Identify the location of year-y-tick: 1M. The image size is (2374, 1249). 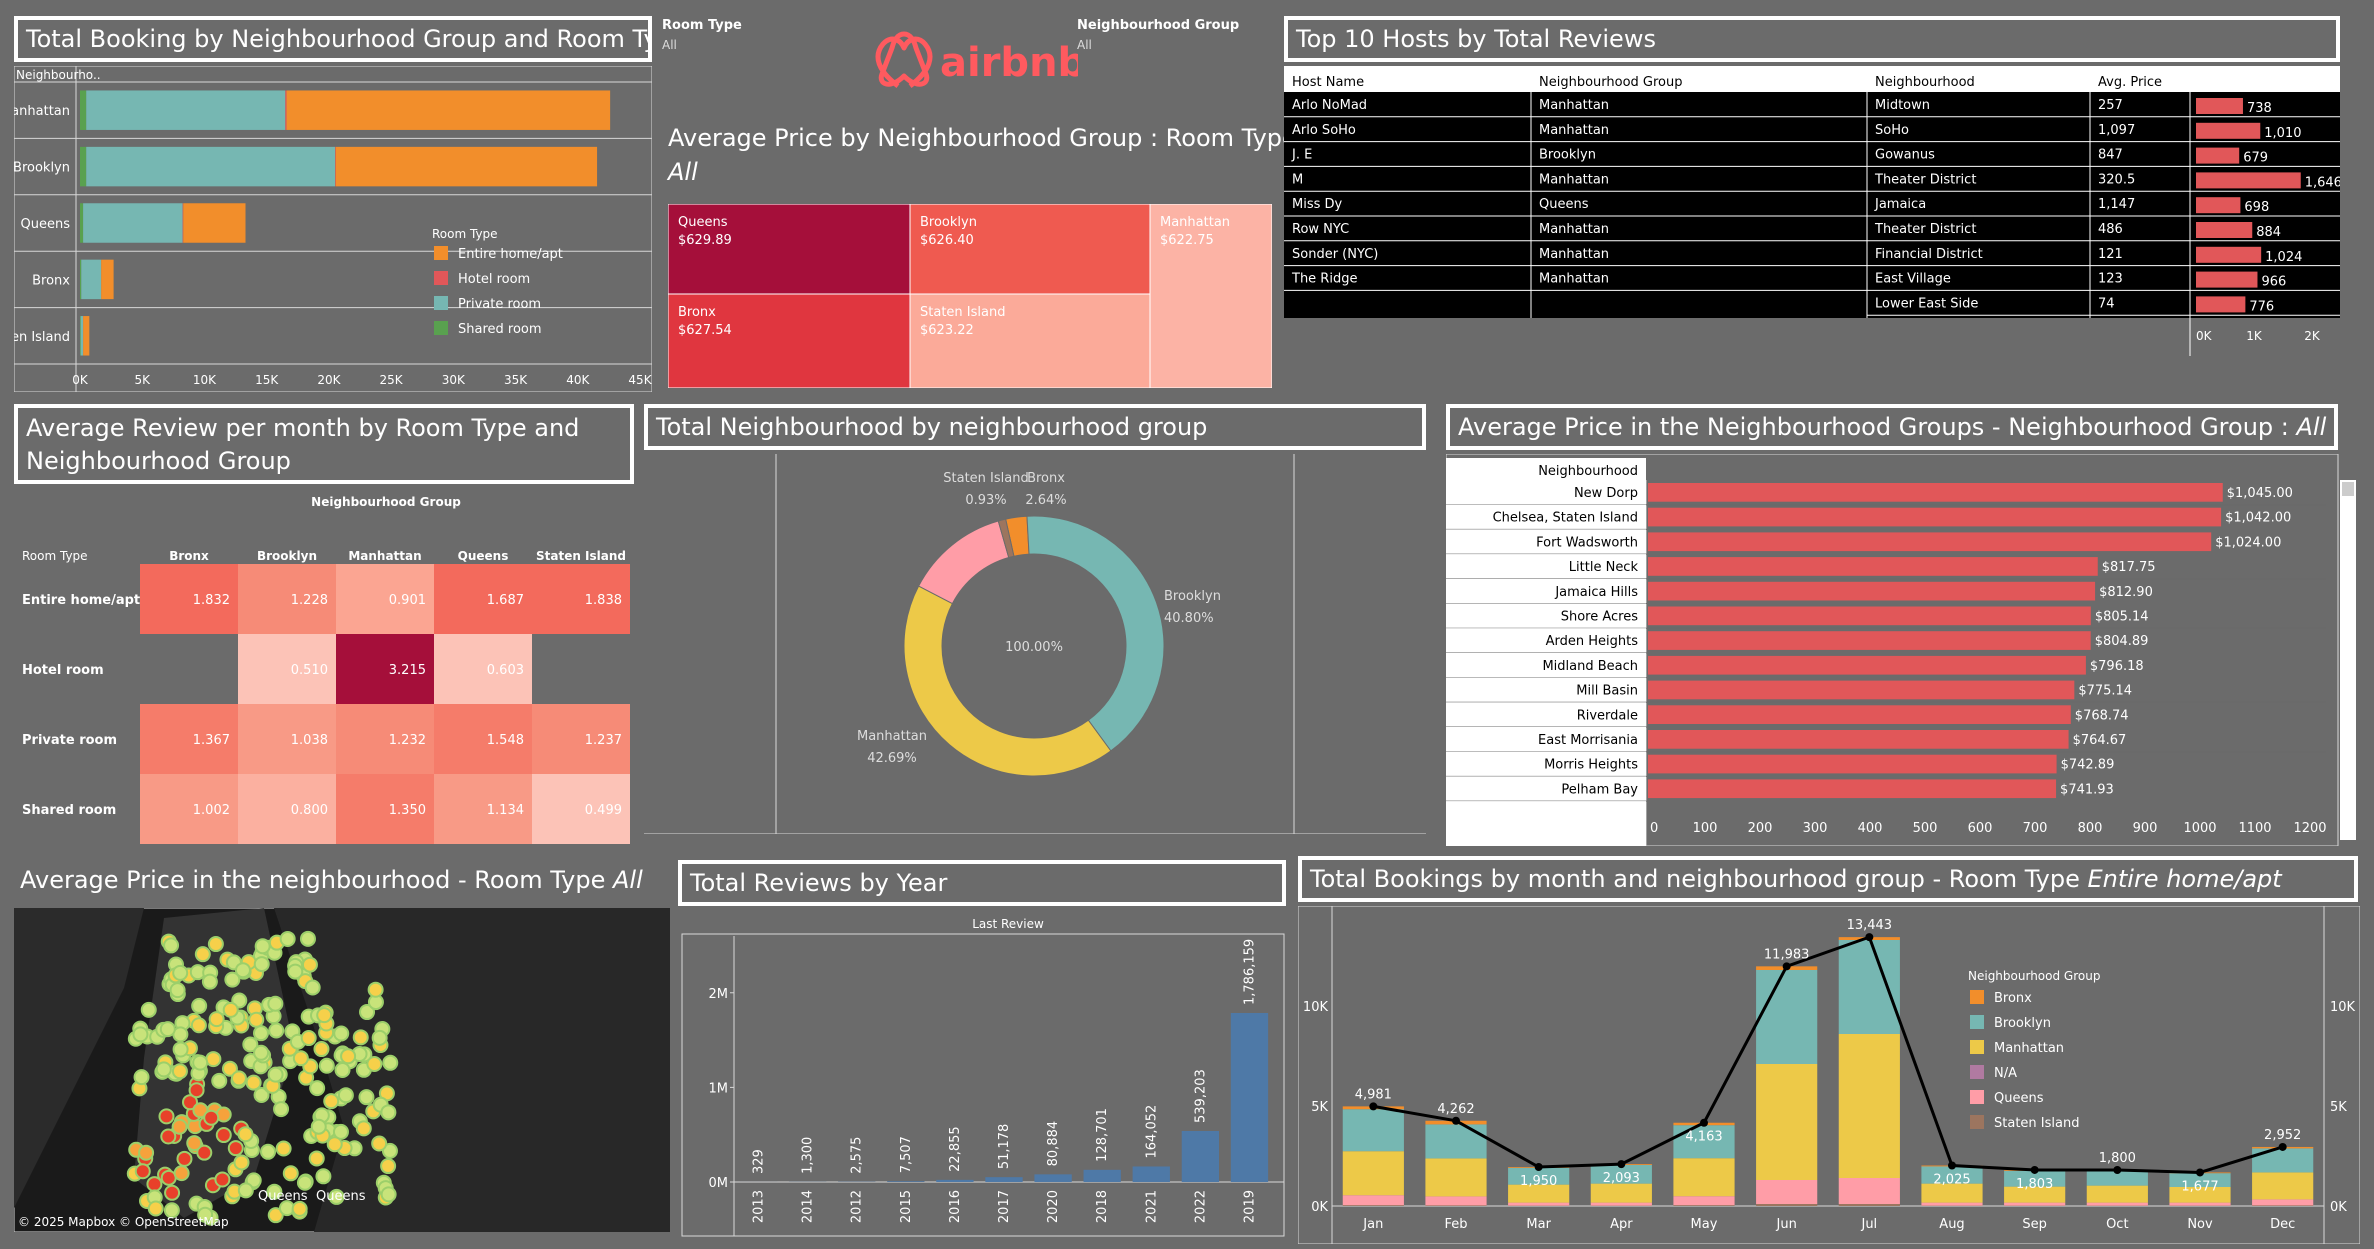
(719, 1088).